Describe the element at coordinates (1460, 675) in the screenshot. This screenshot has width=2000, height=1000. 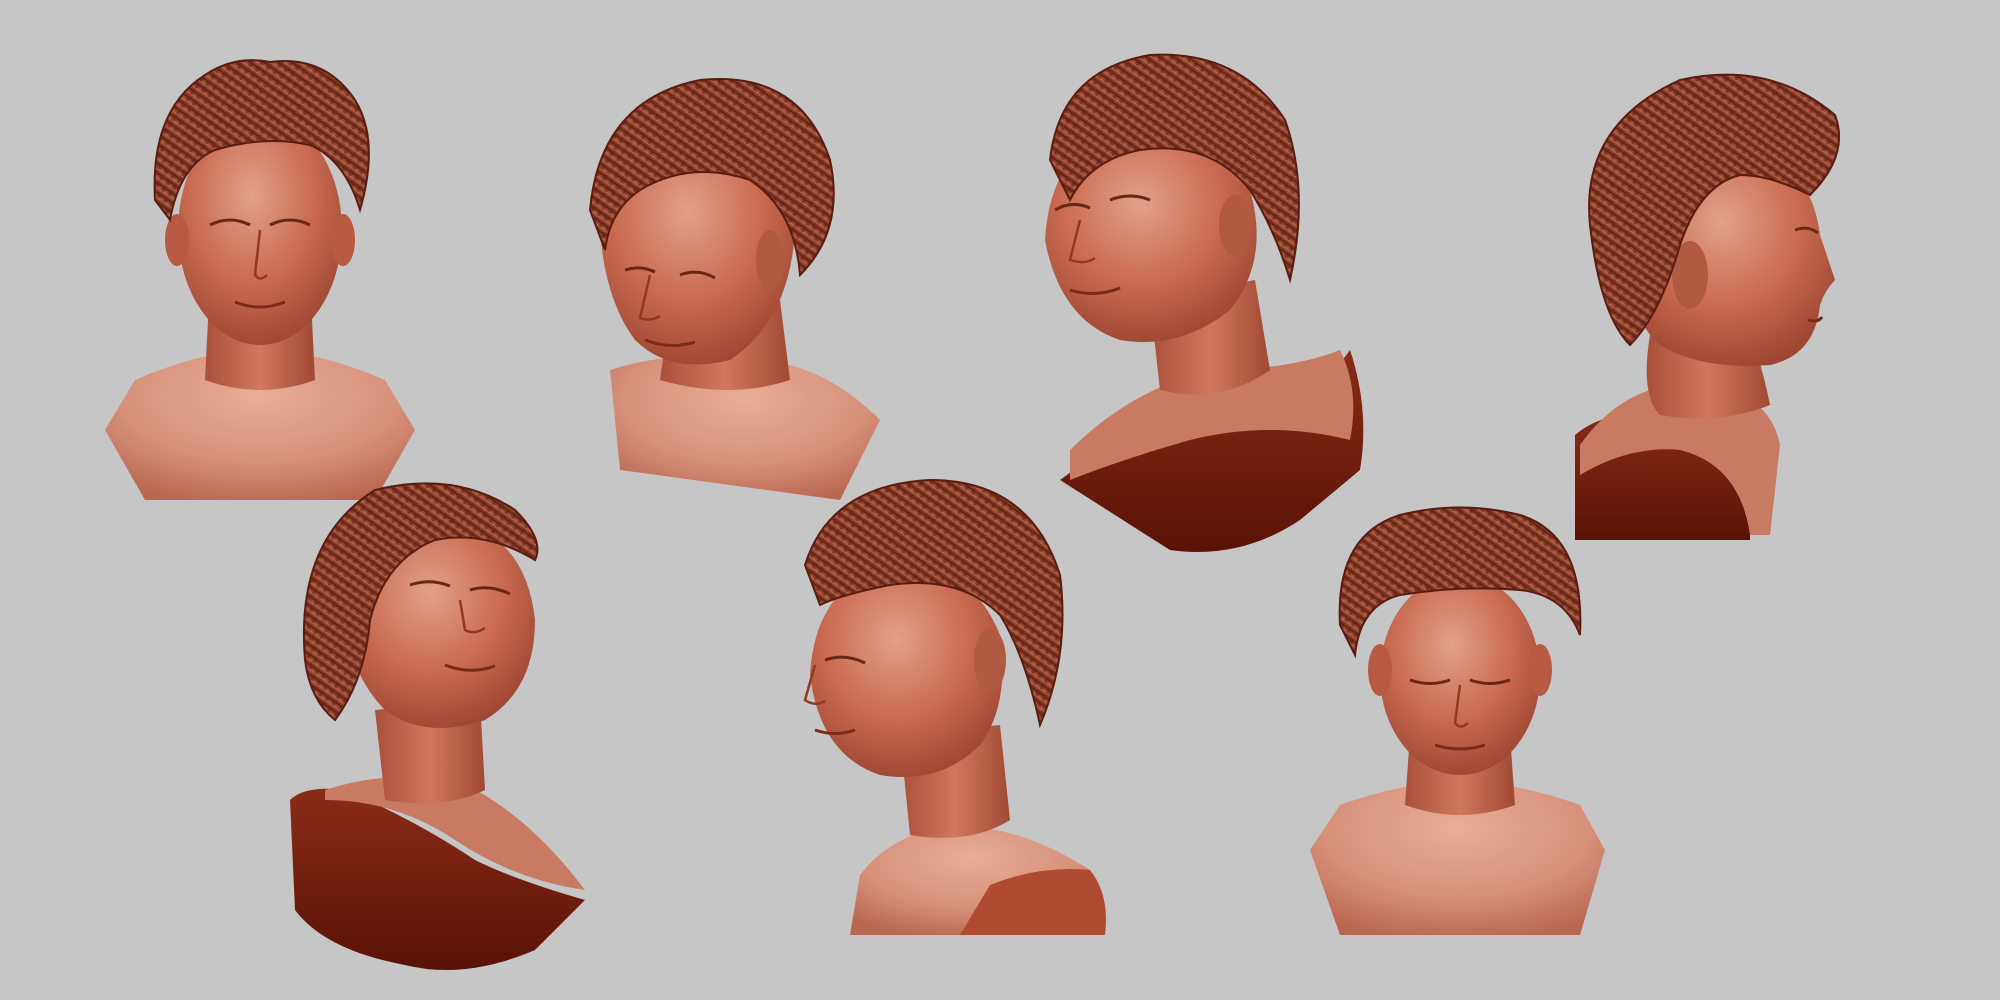
I see `face` at that location.